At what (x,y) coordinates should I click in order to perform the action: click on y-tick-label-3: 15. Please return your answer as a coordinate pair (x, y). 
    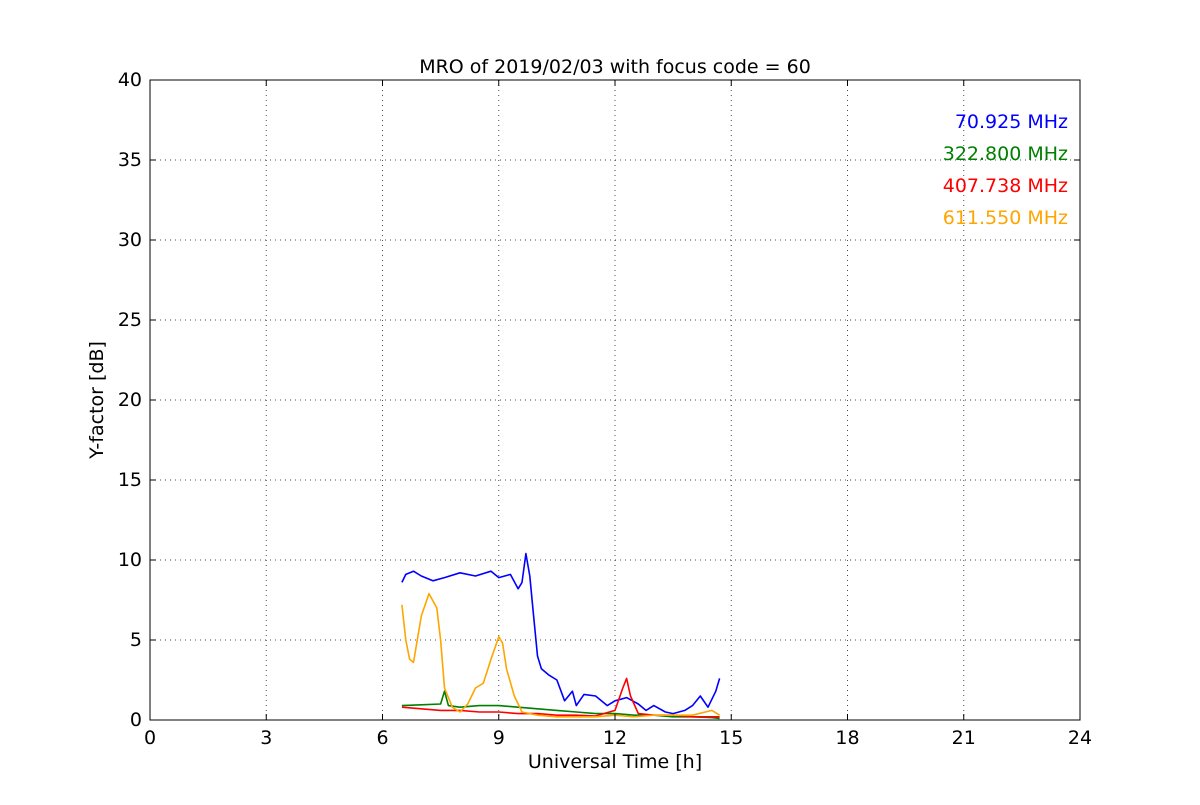
    Looking at the image, I should click on (130, 480).